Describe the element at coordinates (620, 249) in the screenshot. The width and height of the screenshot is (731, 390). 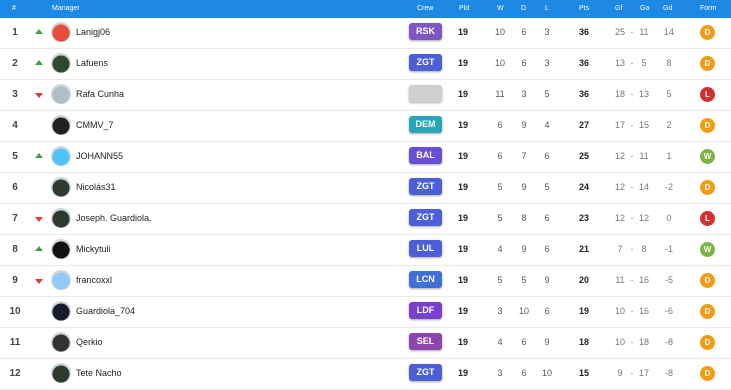
I see `goals-for: 7` at that location.